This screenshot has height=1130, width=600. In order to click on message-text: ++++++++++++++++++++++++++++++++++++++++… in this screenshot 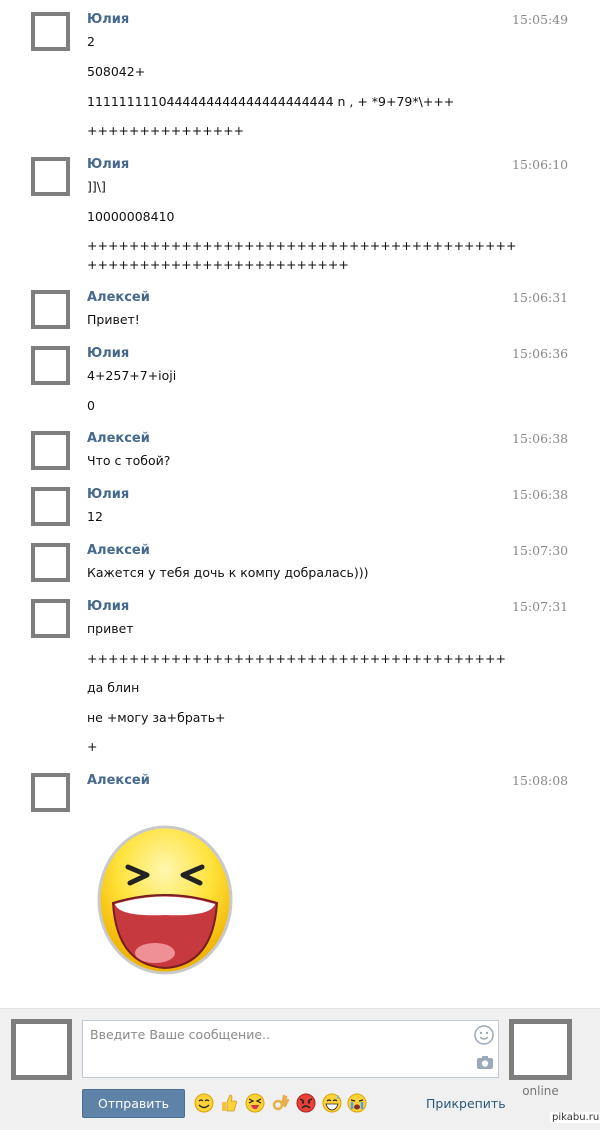, I will do `click(301, 246)`.